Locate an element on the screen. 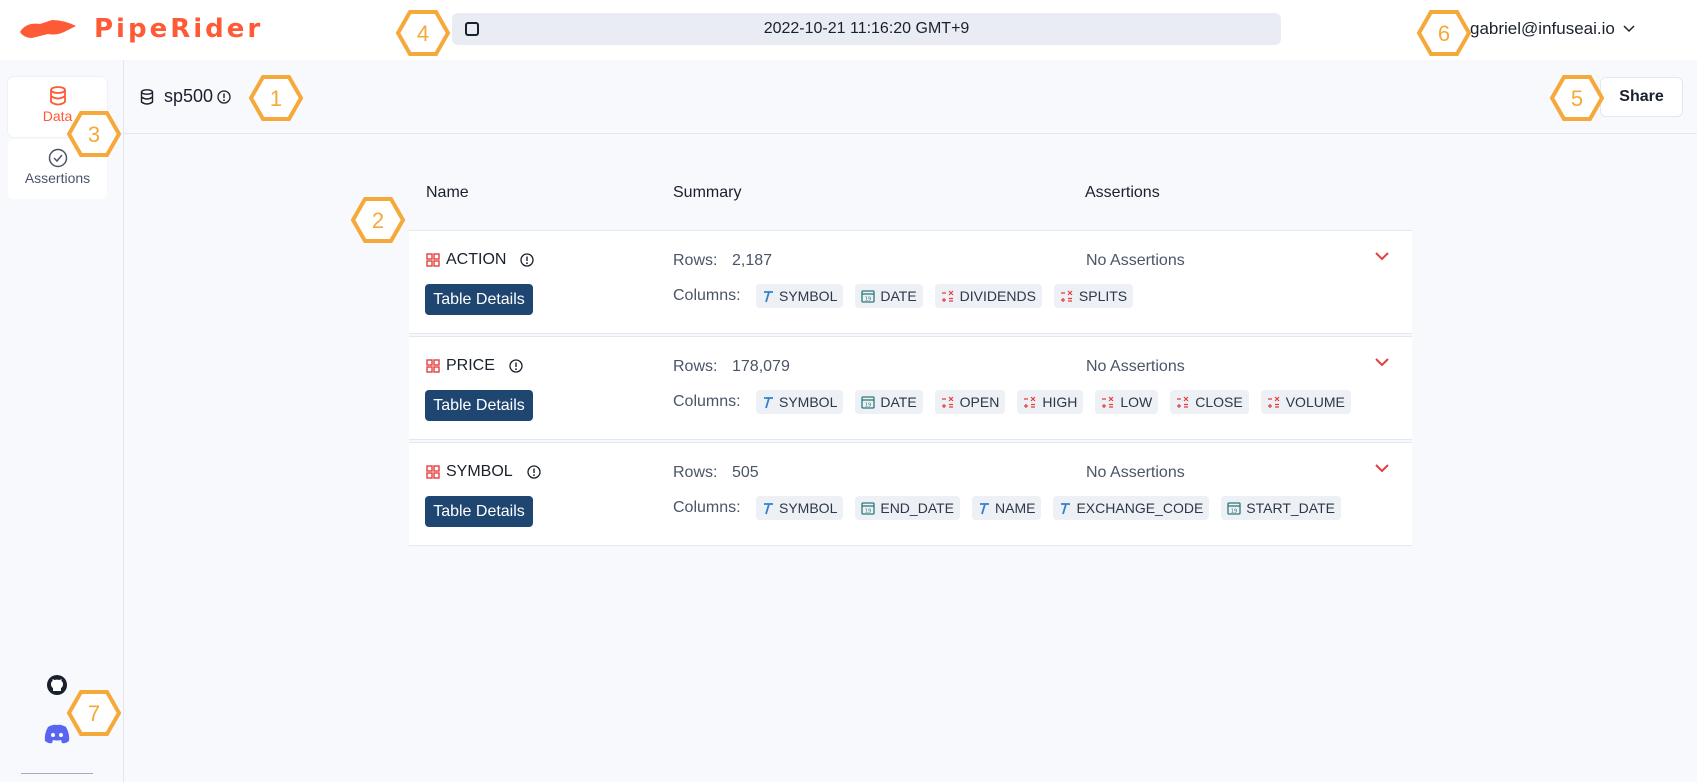  callout-number: 3 is located at coordinates (94, 134).